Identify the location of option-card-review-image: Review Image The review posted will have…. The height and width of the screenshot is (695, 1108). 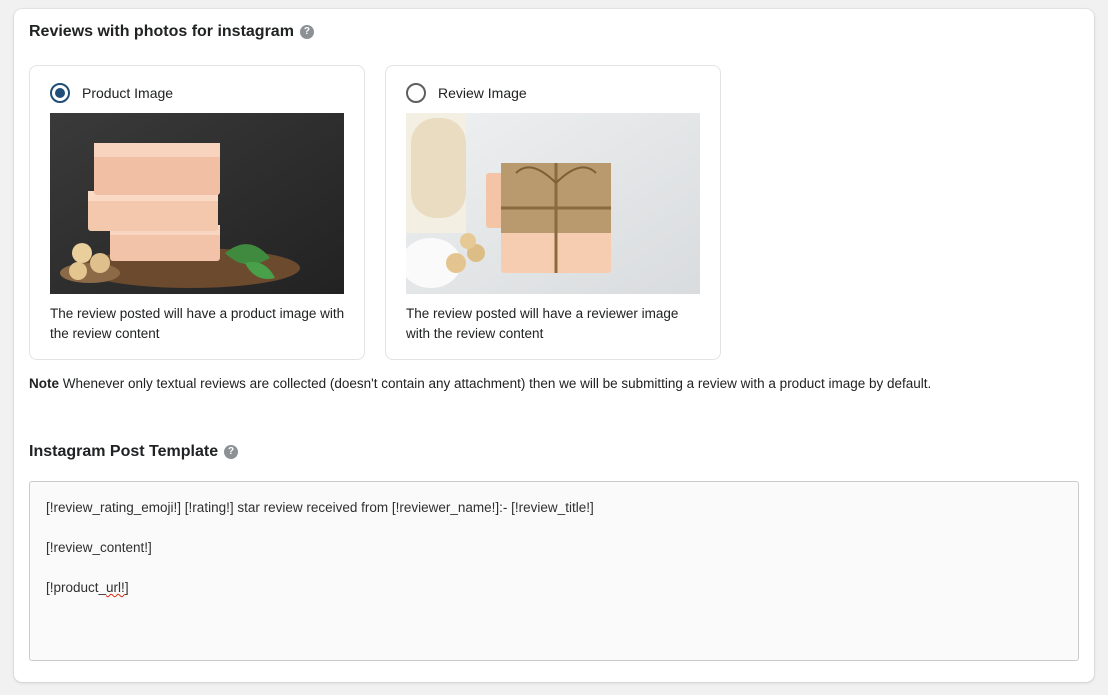
(553, 212).